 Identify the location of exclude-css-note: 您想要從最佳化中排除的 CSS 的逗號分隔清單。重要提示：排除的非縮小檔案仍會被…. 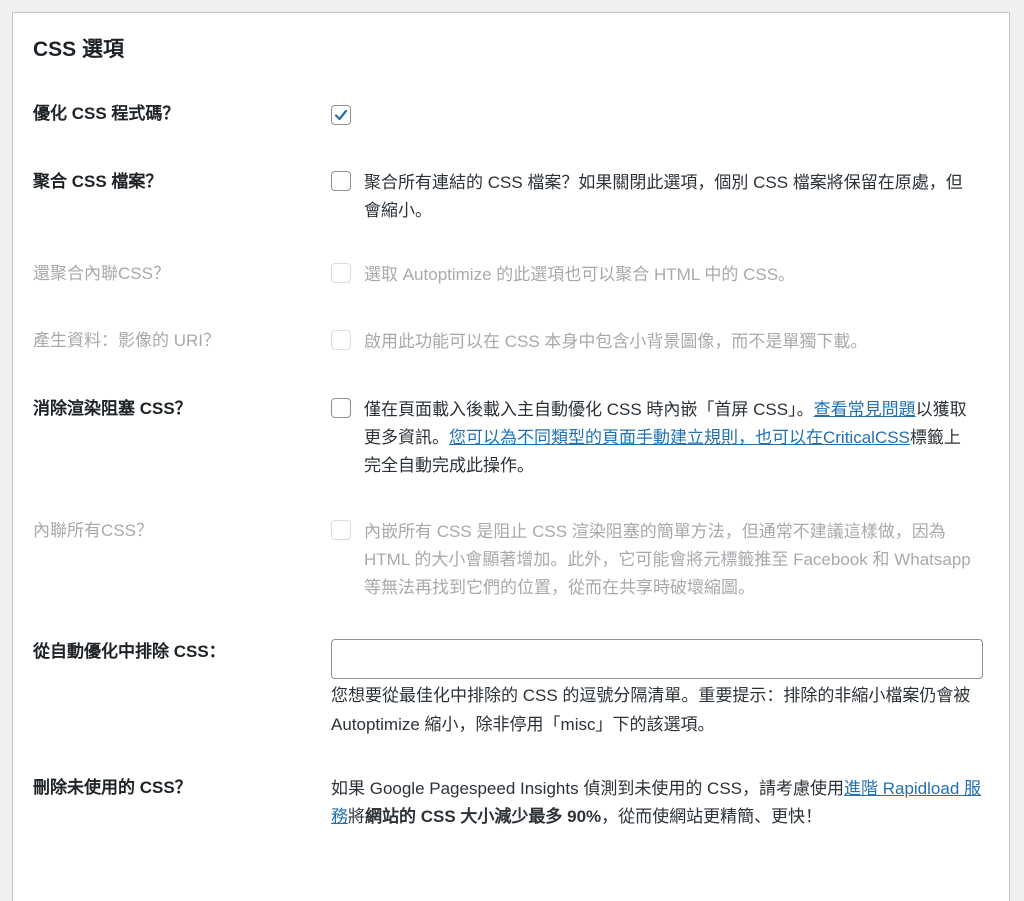
(651, 710).